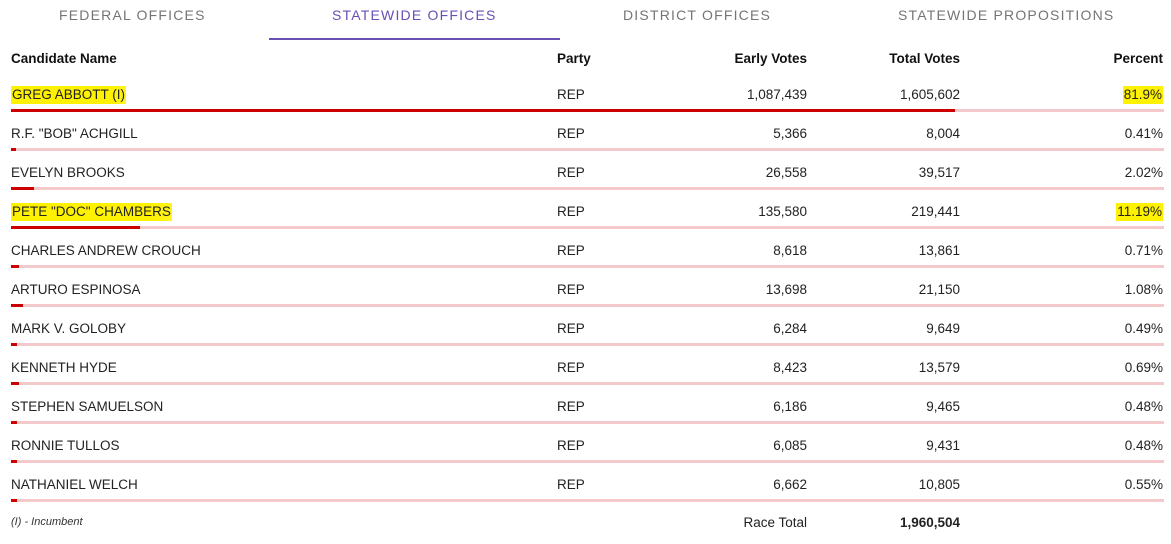 The image size is (1171, 544). I want to click on total-votes: 8,004, so click(943, 133).